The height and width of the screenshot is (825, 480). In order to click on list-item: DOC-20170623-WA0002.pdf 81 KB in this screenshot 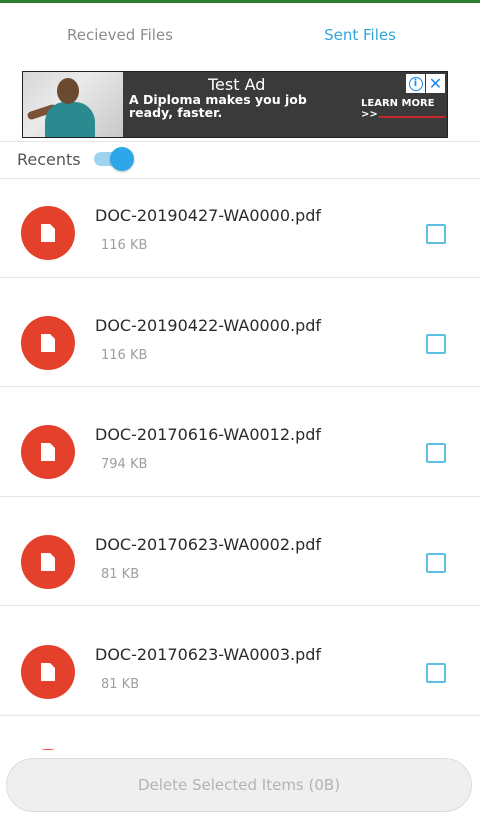, I will do `click(240, 562)`.